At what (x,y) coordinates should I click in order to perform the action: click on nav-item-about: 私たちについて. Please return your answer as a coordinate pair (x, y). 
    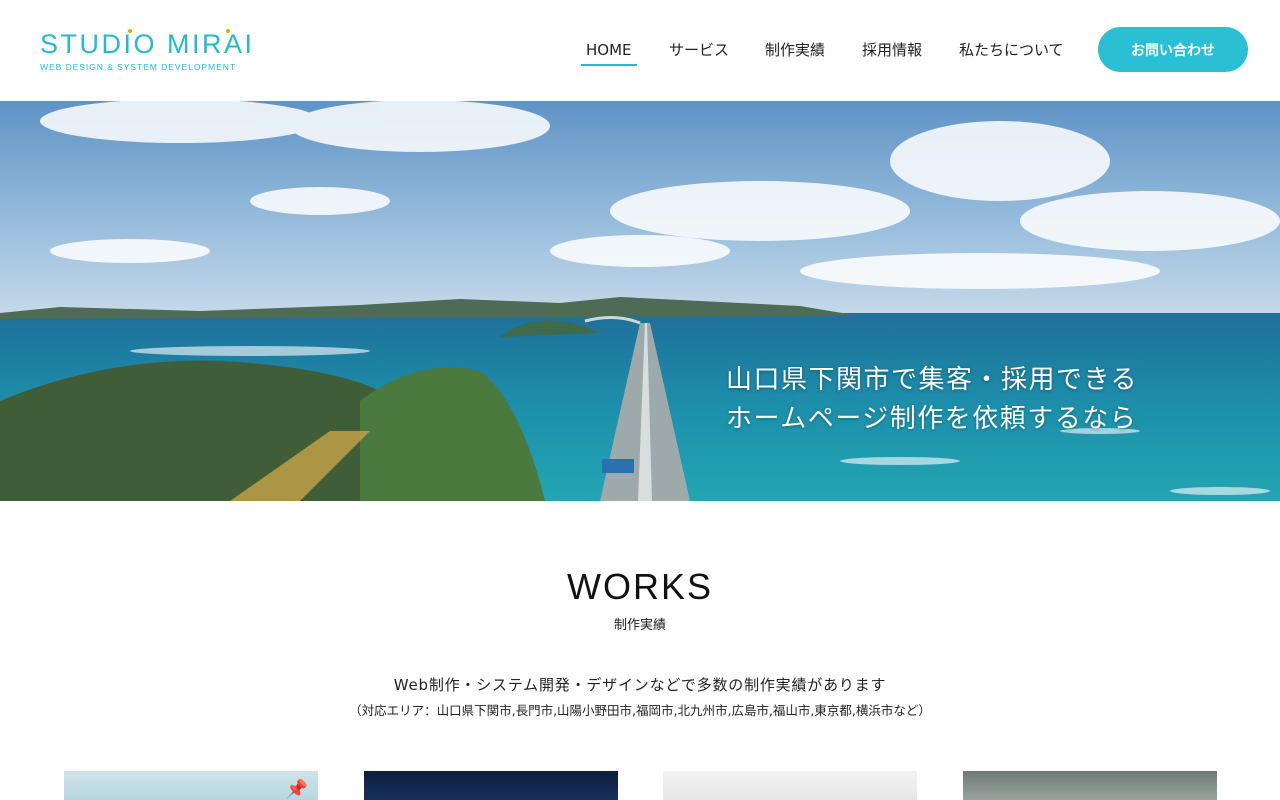
    Looking at the image, I should click on (1011, 50).